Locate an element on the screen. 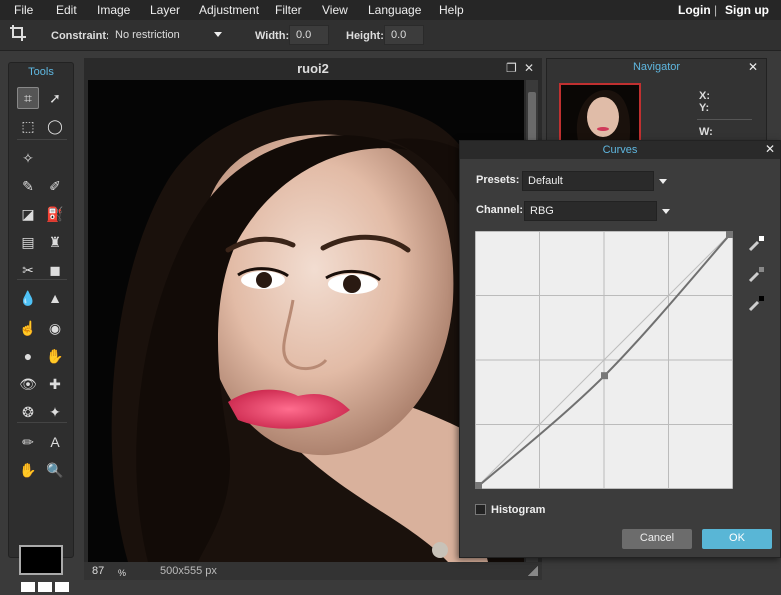  curves-graph is located at coordinates (604, 360).